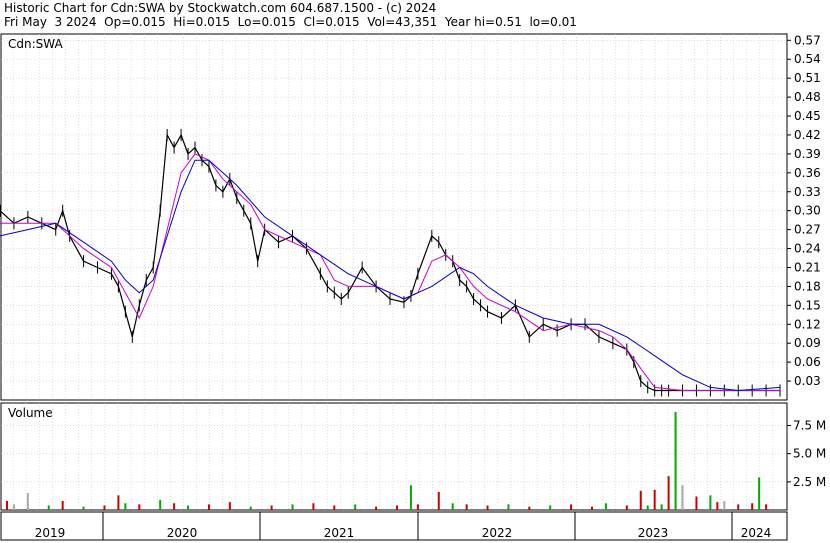 The image size is (830, 543). I want to click on price-tick-label: 0.09, so click(807, 343).